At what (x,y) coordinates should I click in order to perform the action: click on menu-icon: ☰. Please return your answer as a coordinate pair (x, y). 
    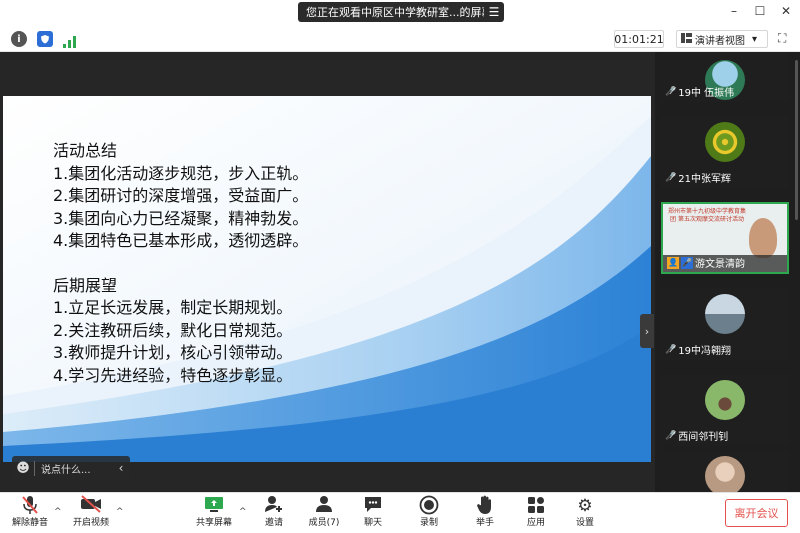
    Looking at the image, I should click on (494, 12).